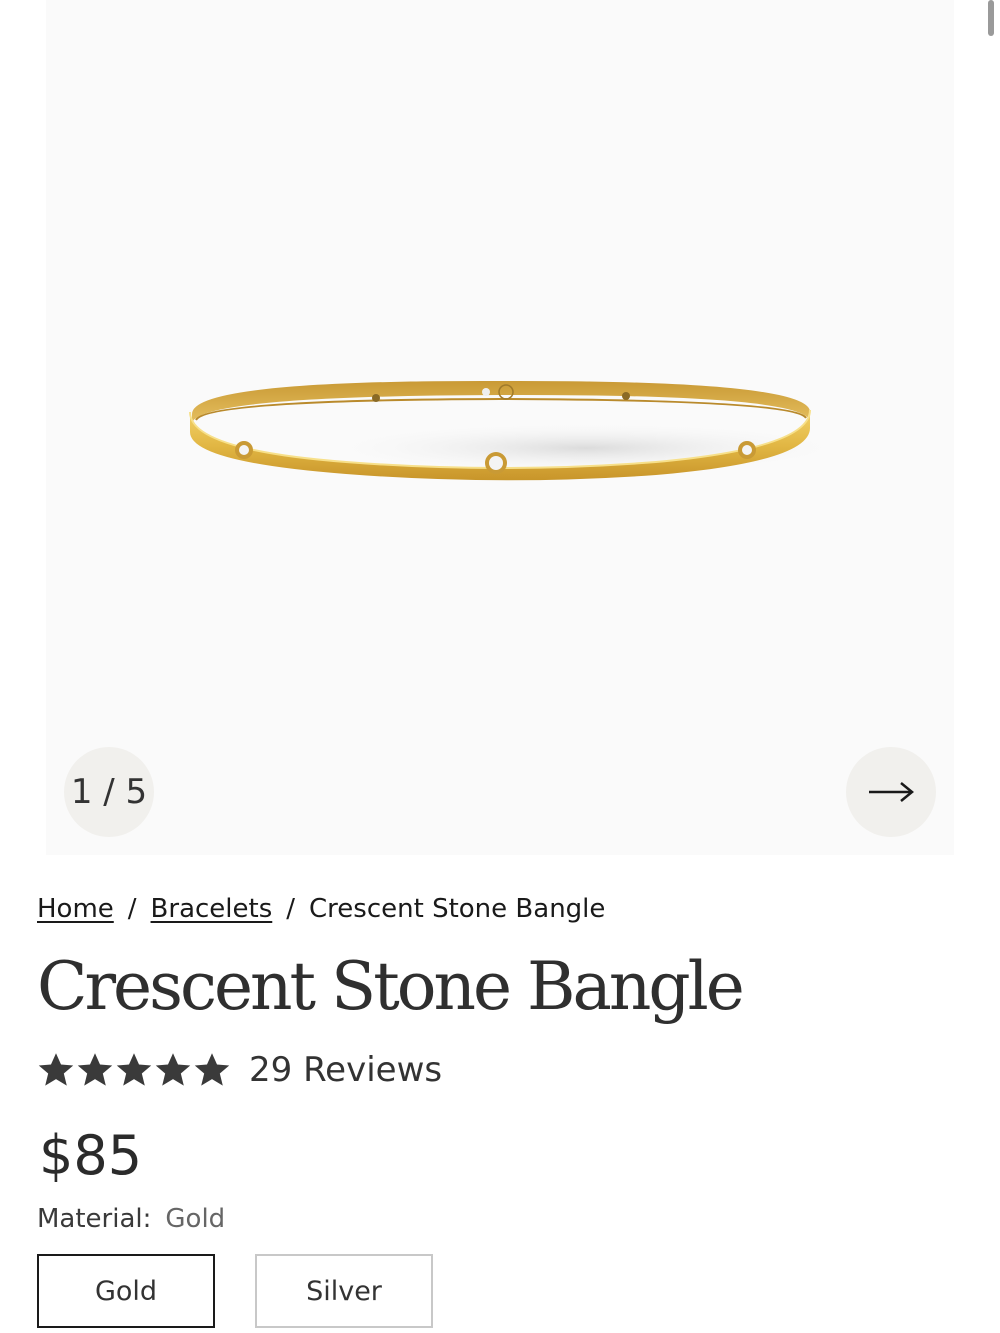 This screenshot has height=1333, width=1000. Describe the element at coordinates (212, 909) in the screenshot. I see `breadcrumb-bracelets: Bracelets` at that location.